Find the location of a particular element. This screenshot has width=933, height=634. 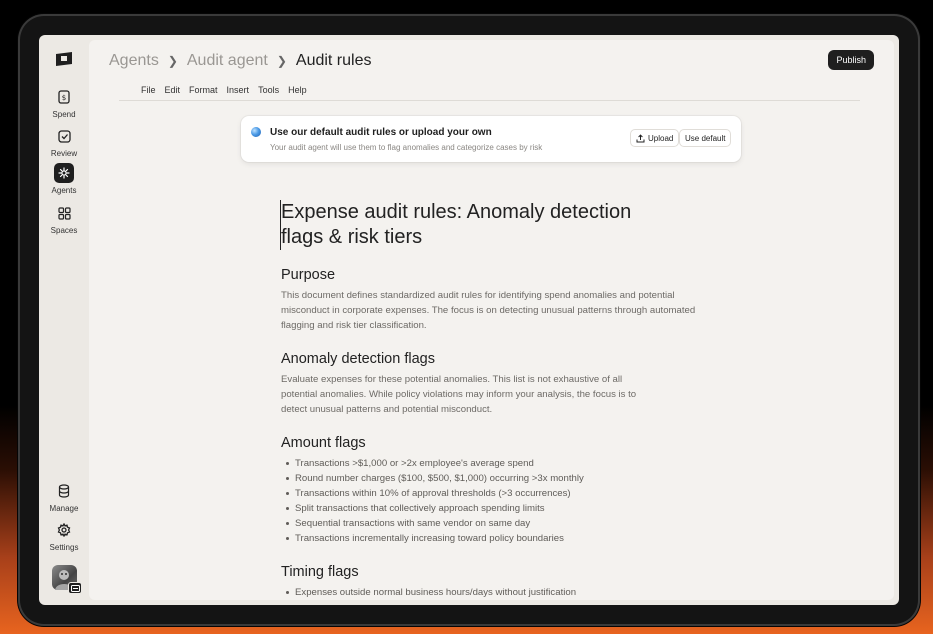

breadcrumb: Agents ❯ Audit agent ❯ Audit rules is located at coordinates (240, 61).